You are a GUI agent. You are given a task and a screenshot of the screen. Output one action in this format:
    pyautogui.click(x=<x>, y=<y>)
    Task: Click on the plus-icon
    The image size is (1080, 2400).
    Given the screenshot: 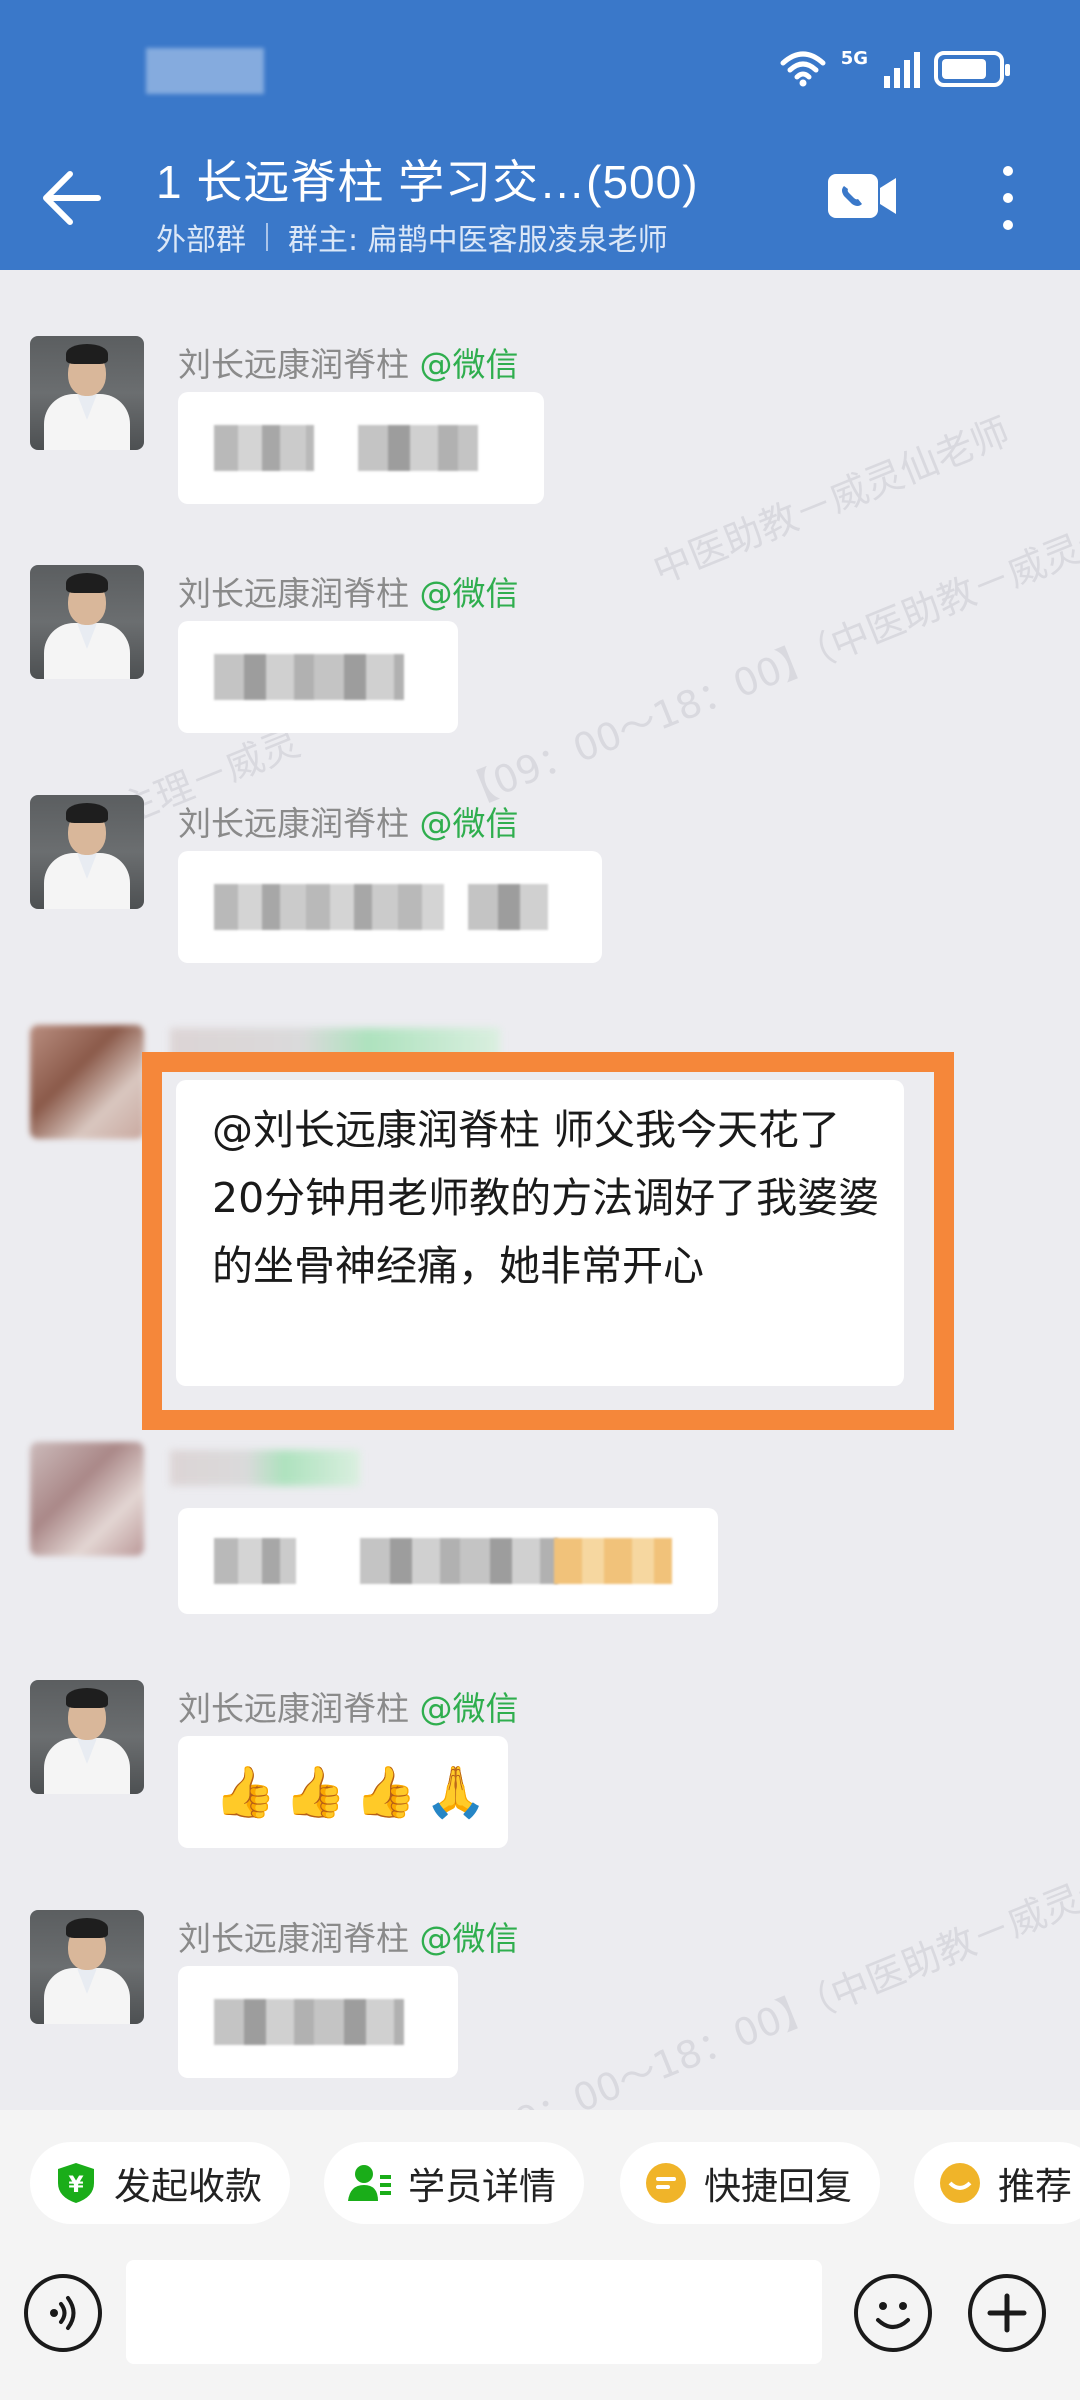 What is the action you would take?
    pyautogui.click(x=1007, y=2313)
    